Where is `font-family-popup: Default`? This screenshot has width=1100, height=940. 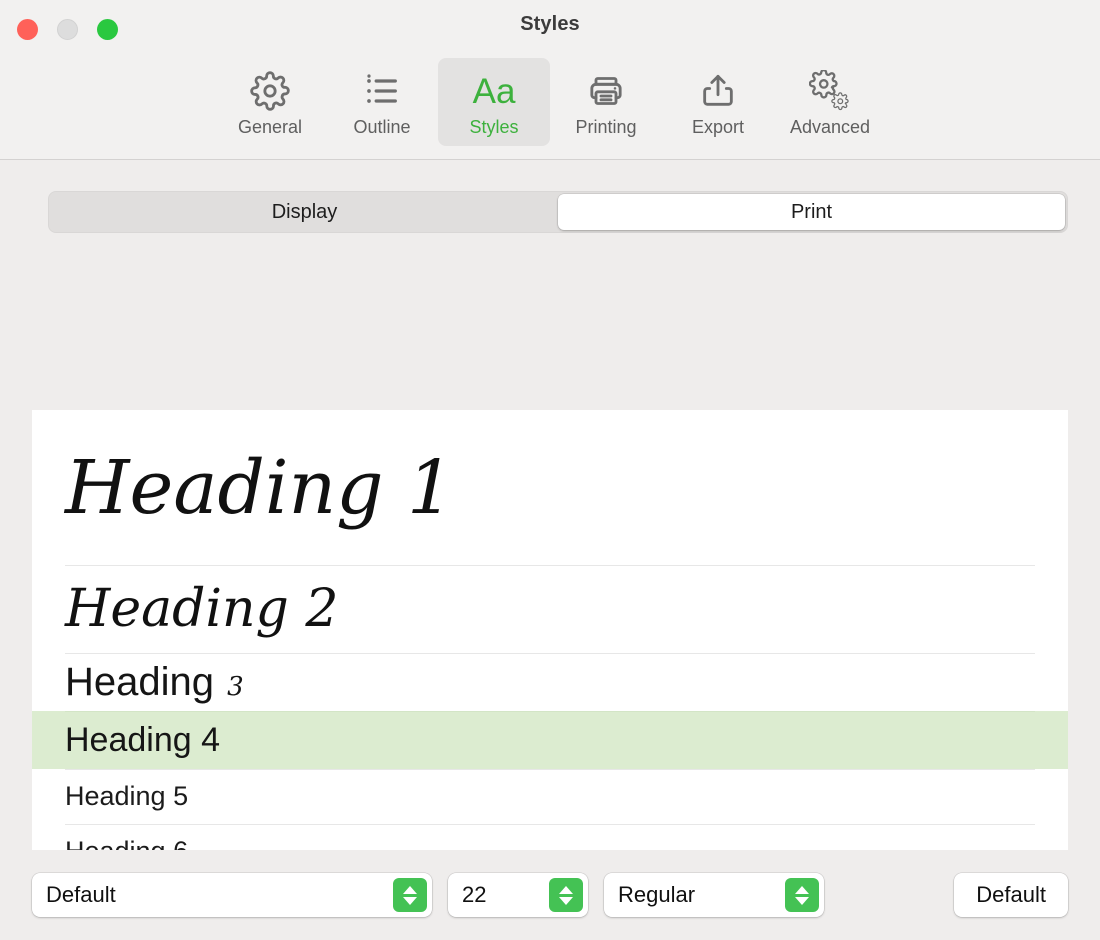 font-family-popup: Default is located at coordinates (232, 895).